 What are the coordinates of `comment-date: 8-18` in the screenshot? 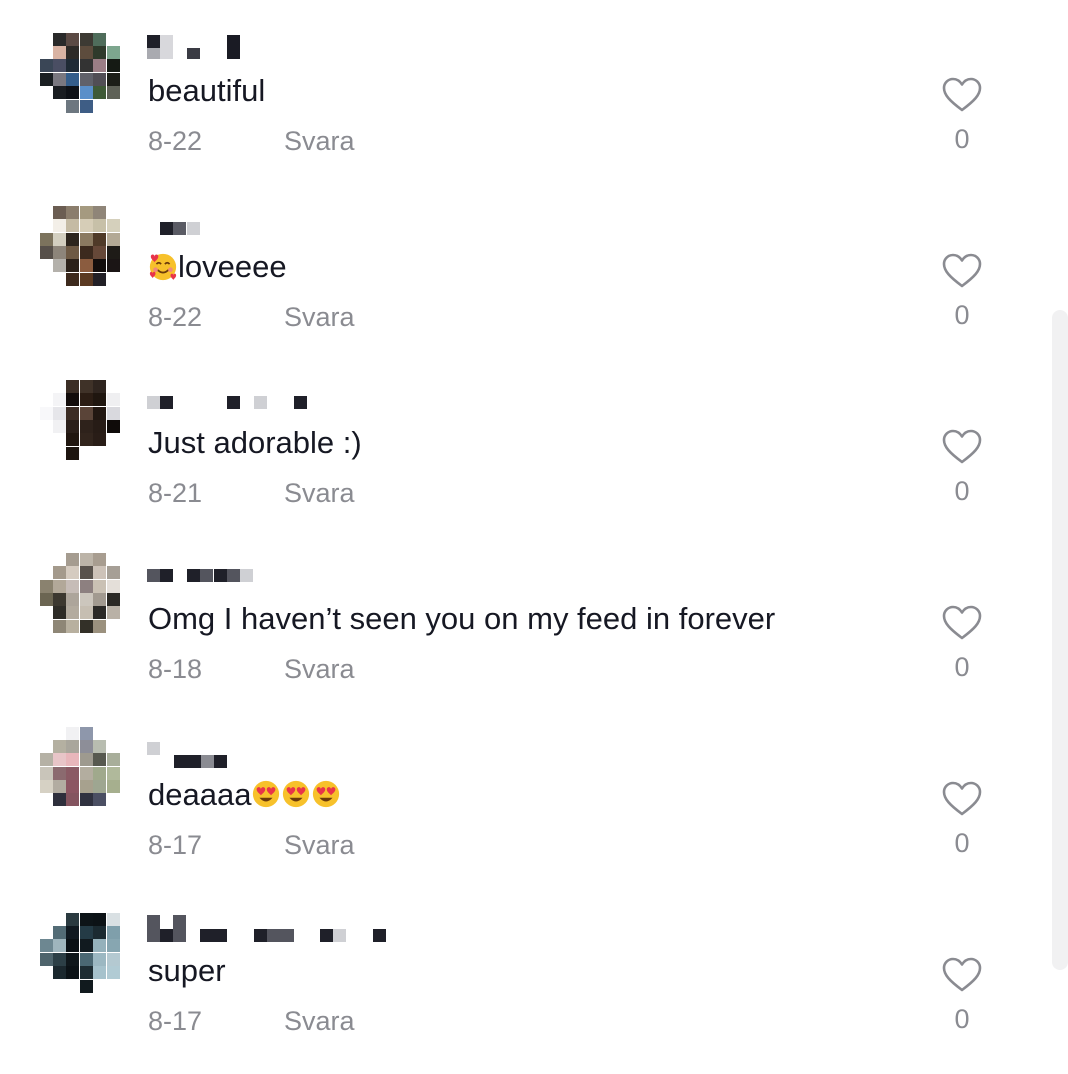 It's located at (175, 669).